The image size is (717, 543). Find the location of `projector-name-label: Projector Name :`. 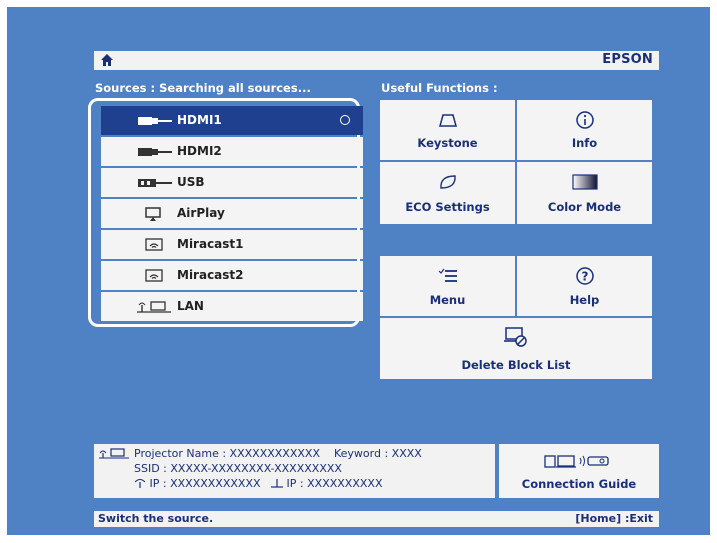

projector-name-label: Projector Name : is located at coordinates (180, 453).